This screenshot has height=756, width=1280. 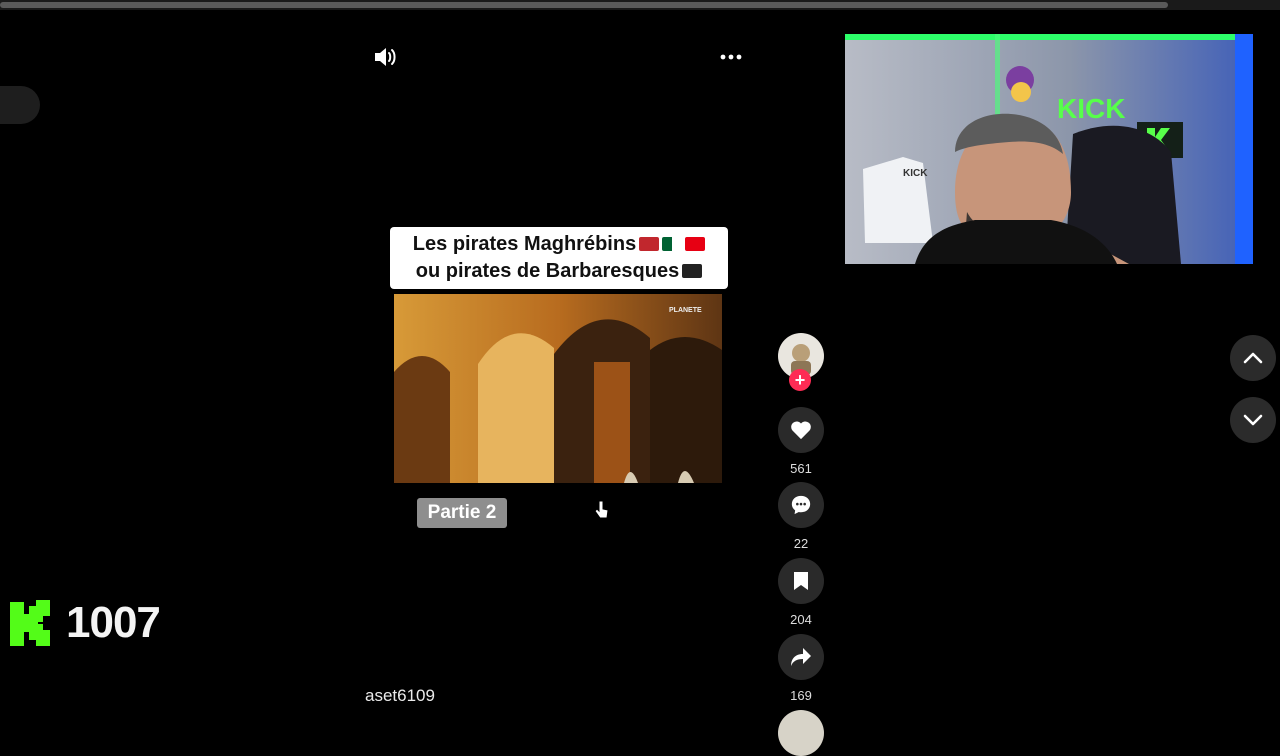 I want to click on more-options-button, so click(x=731, y=57).